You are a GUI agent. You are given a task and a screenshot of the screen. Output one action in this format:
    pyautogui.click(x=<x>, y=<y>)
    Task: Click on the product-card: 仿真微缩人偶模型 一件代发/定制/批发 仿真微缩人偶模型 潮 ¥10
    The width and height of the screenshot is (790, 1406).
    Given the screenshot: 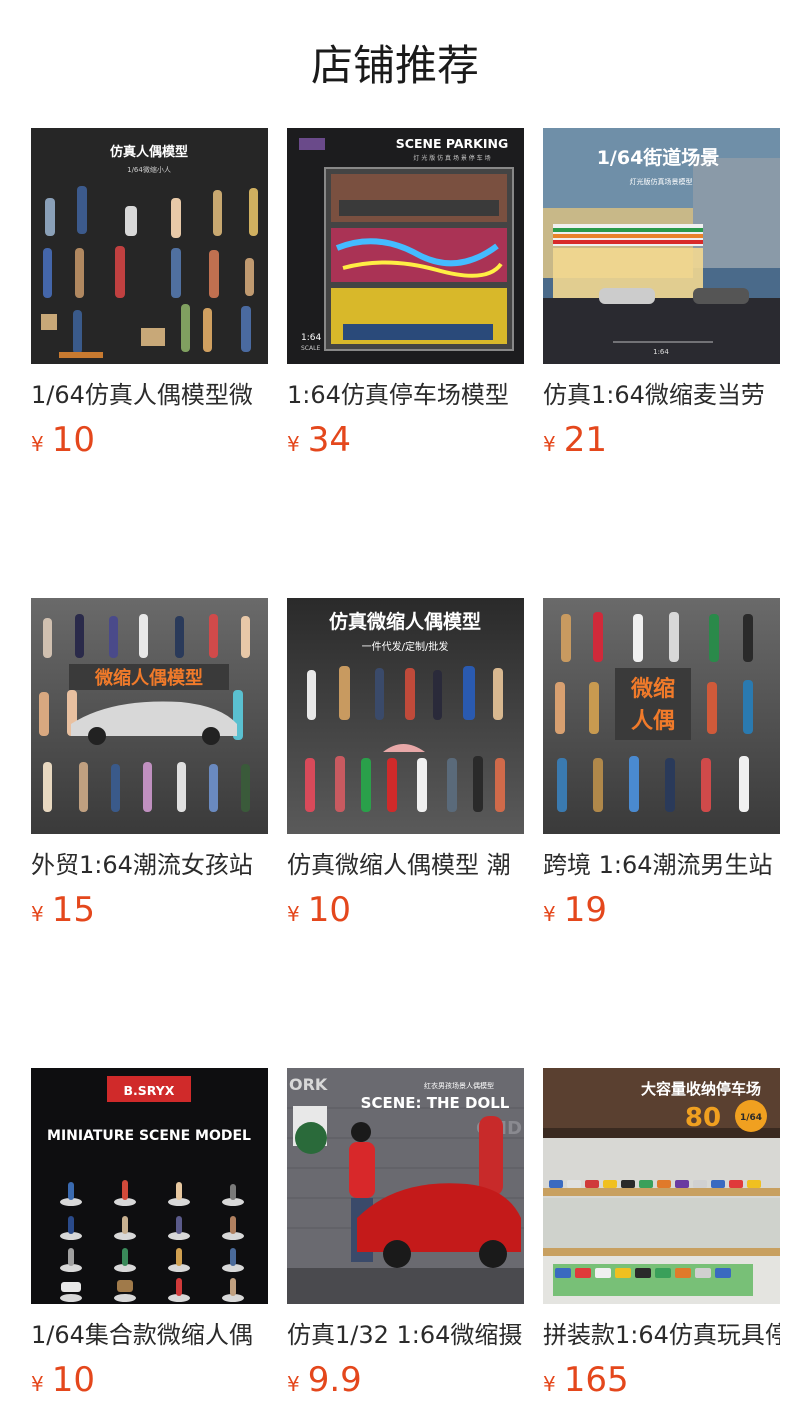 What is the action you would take?
    pyautogui.click(x=405, y=767)
    